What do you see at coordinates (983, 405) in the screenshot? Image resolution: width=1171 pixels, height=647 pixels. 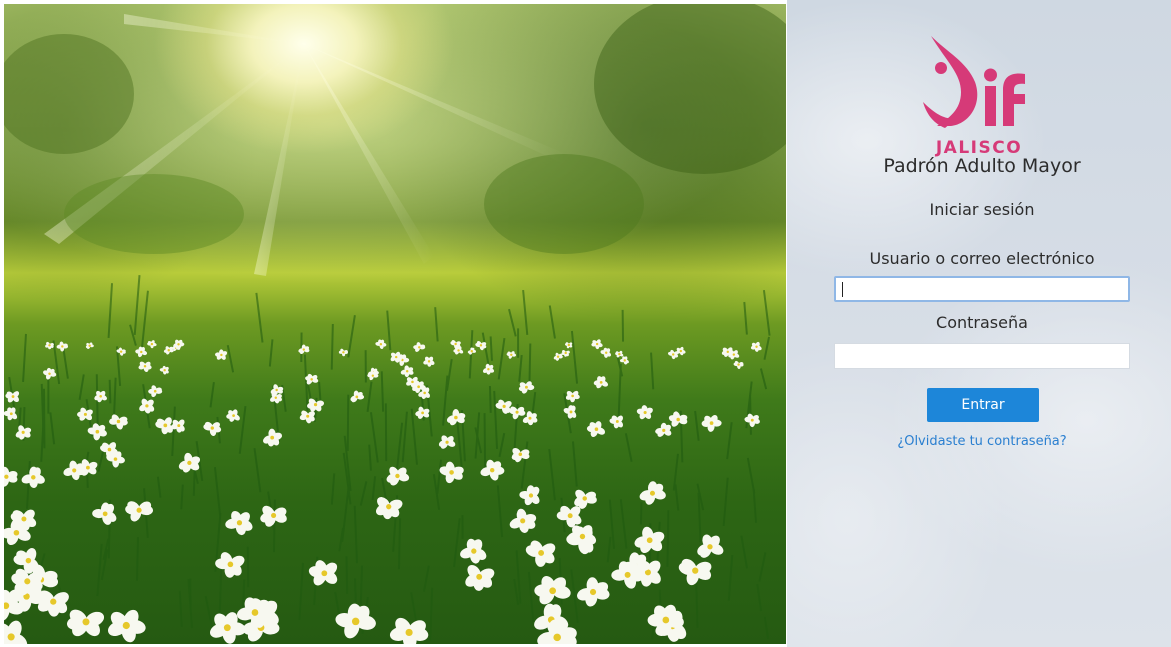 I see `login-button: Entrar` at bounding box center [983, 405].